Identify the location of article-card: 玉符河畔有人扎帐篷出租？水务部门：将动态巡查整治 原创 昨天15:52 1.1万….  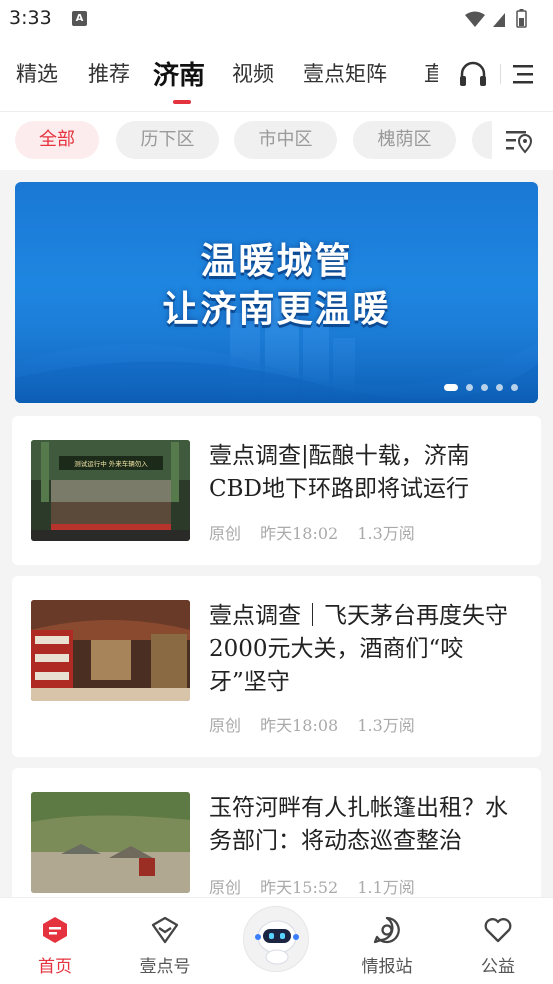
(276, 838).